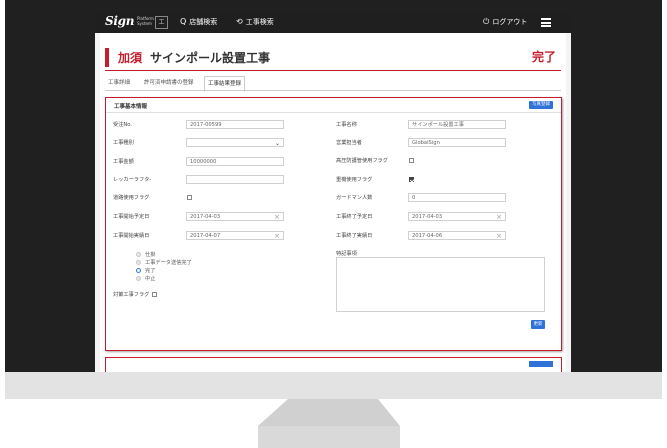  What do you see at coordinates (235, 142) in the screenshot?
I see `work-type-select: ⌄` at bounding box center [235, 142].